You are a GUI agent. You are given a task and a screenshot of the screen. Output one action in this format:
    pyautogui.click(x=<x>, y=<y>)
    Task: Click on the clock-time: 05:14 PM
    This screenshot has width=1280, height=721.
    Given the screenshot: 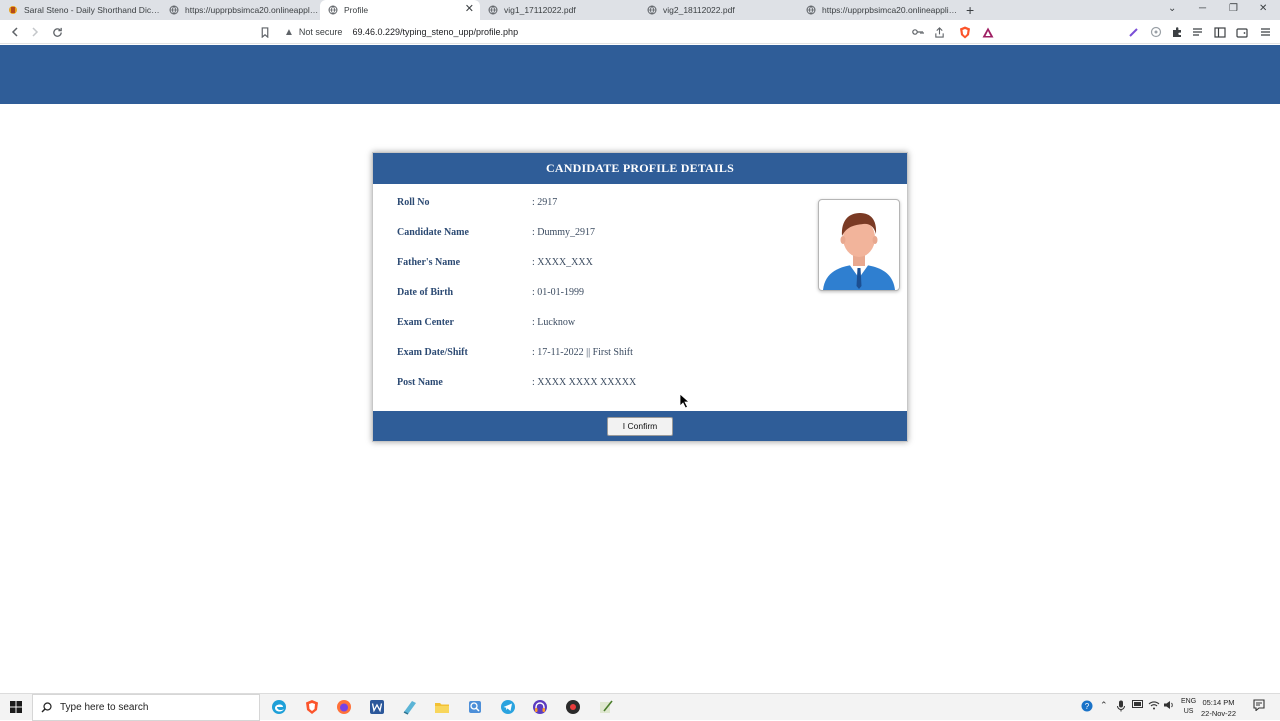 What is the action you would take?
    pyautogui.click(x=1218, y=702)
    